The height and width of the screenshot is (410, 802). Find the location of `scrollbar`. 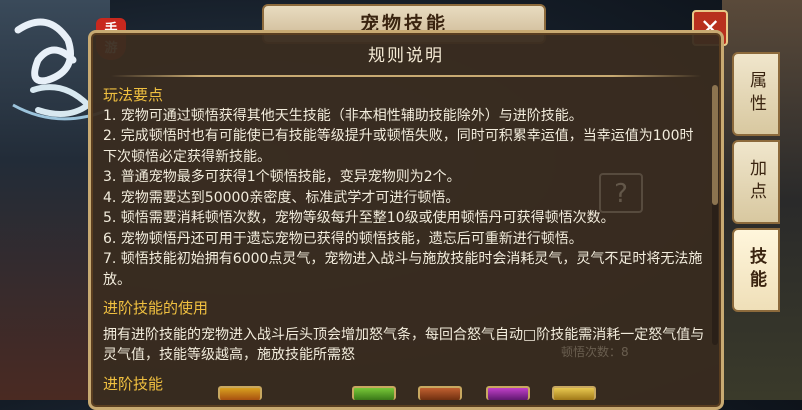

scrollbar is located at coordinates (715, 215).